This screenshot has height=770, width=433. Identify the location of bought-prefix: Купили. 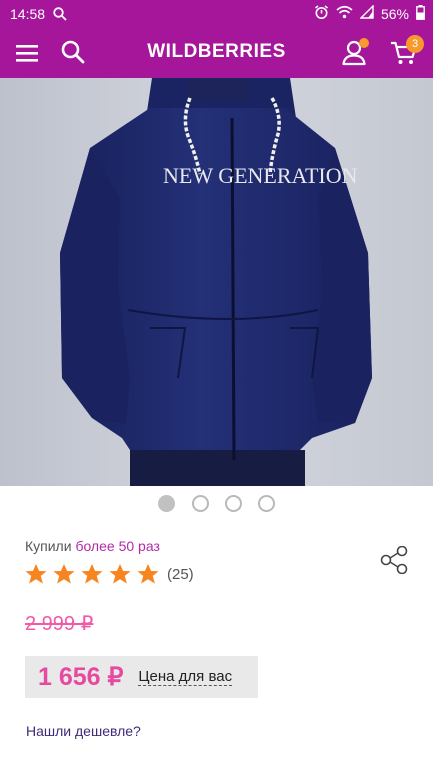
(48, 546).